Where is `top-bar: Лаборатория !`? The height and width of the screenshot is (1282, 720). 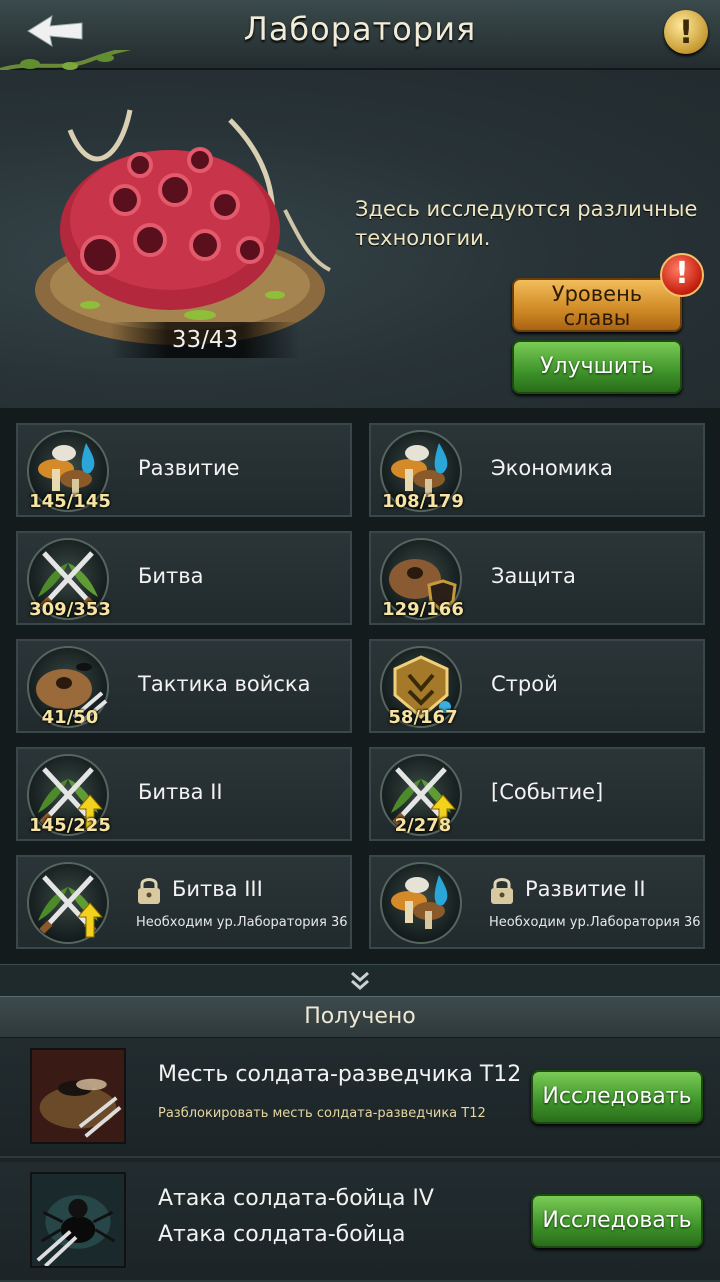 top-bar: Лаборатория ! is located at coordinates (360, 36).